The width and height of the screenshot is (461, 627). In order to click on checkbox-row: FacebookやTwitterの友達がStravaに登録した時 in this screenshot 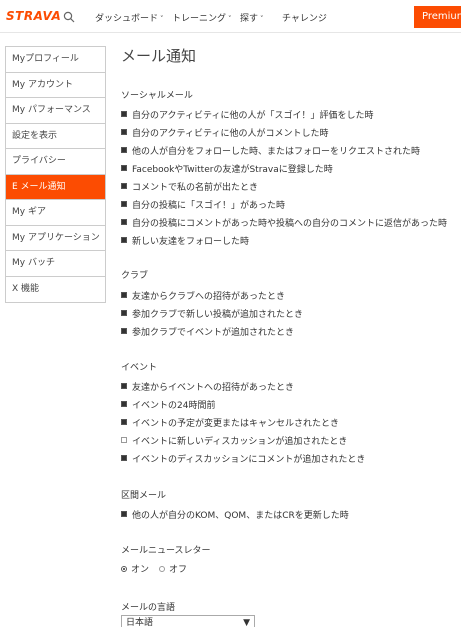, I will do `click(227, 168)`.